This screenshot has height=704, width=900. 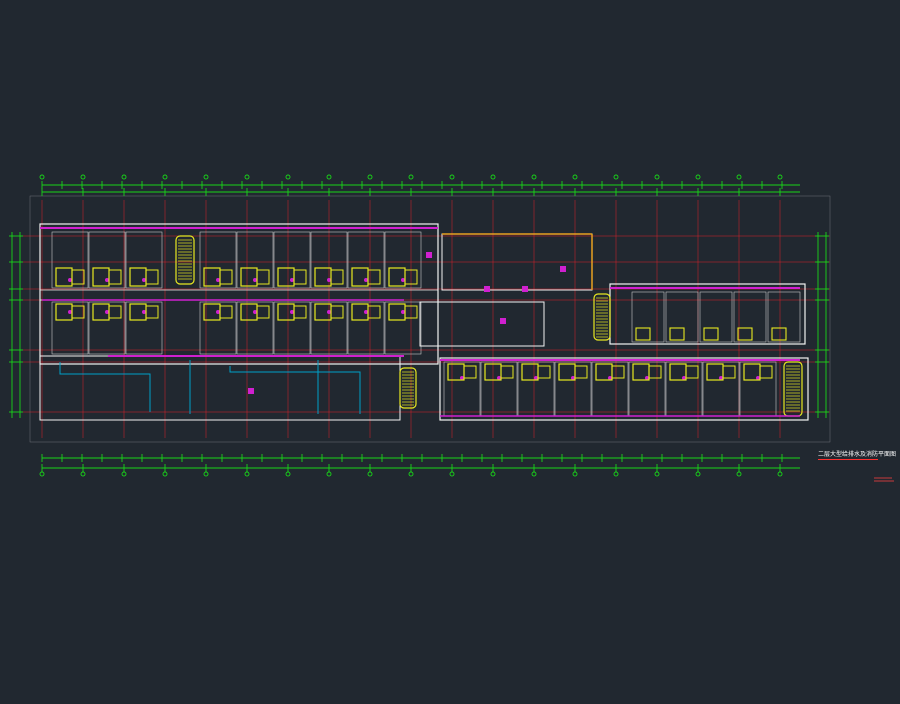 What do you see at coordinates (884, 479) in the screenshot?
I see `drawing-note-mark` at bounding box center [884, 479].